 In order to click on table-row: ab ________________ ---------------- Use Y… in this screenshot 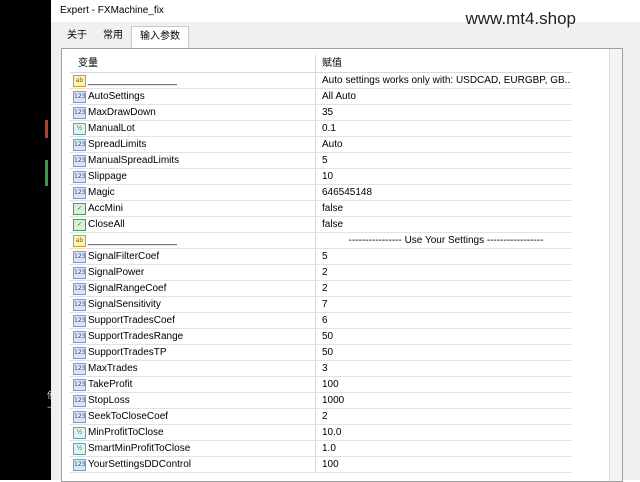, I will do `click(321, 241)`.